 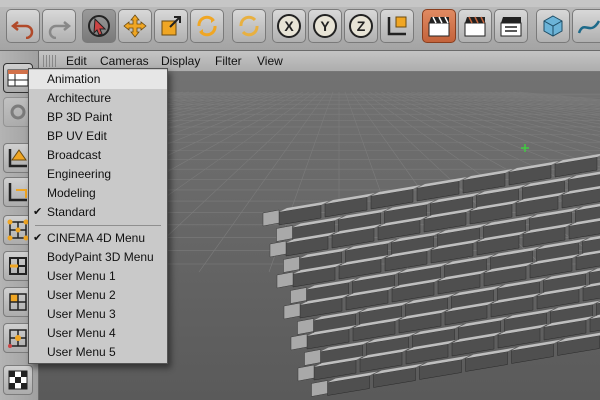 I want to click on rotate-small-icon, so click(x=249, y=26).